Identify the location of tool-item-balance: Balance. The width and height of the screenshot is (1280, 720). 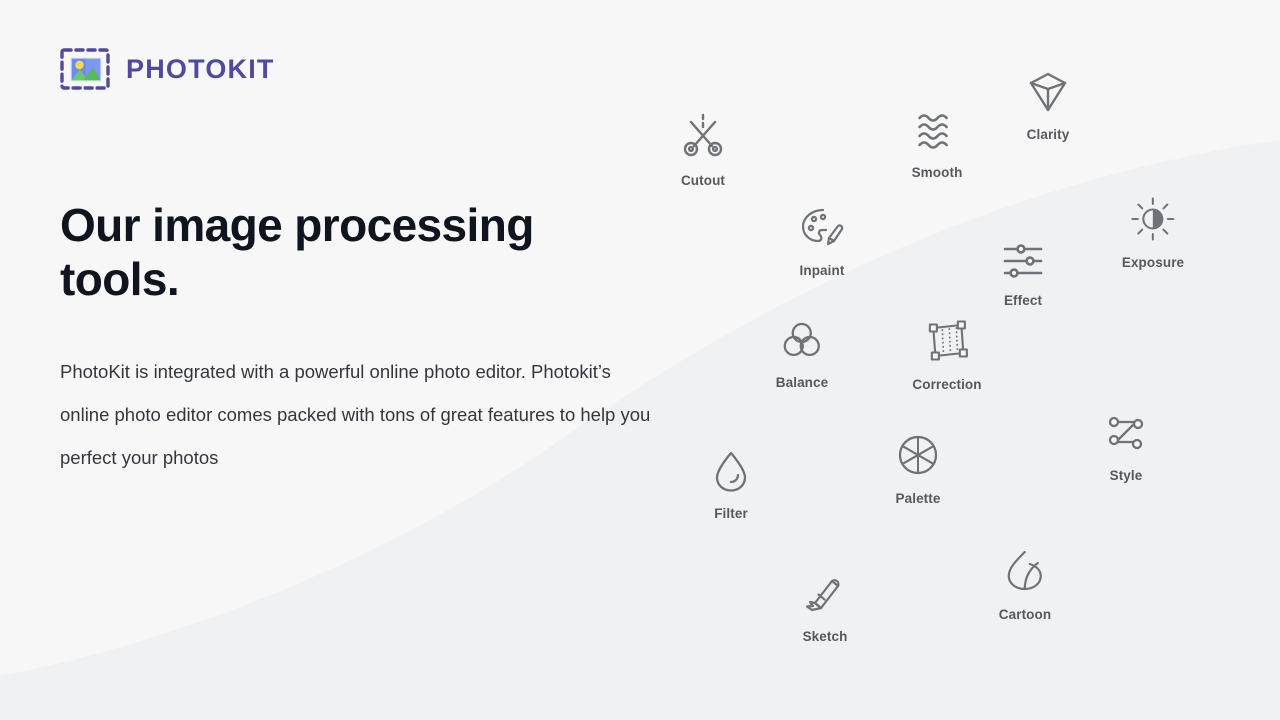
(802, 355).